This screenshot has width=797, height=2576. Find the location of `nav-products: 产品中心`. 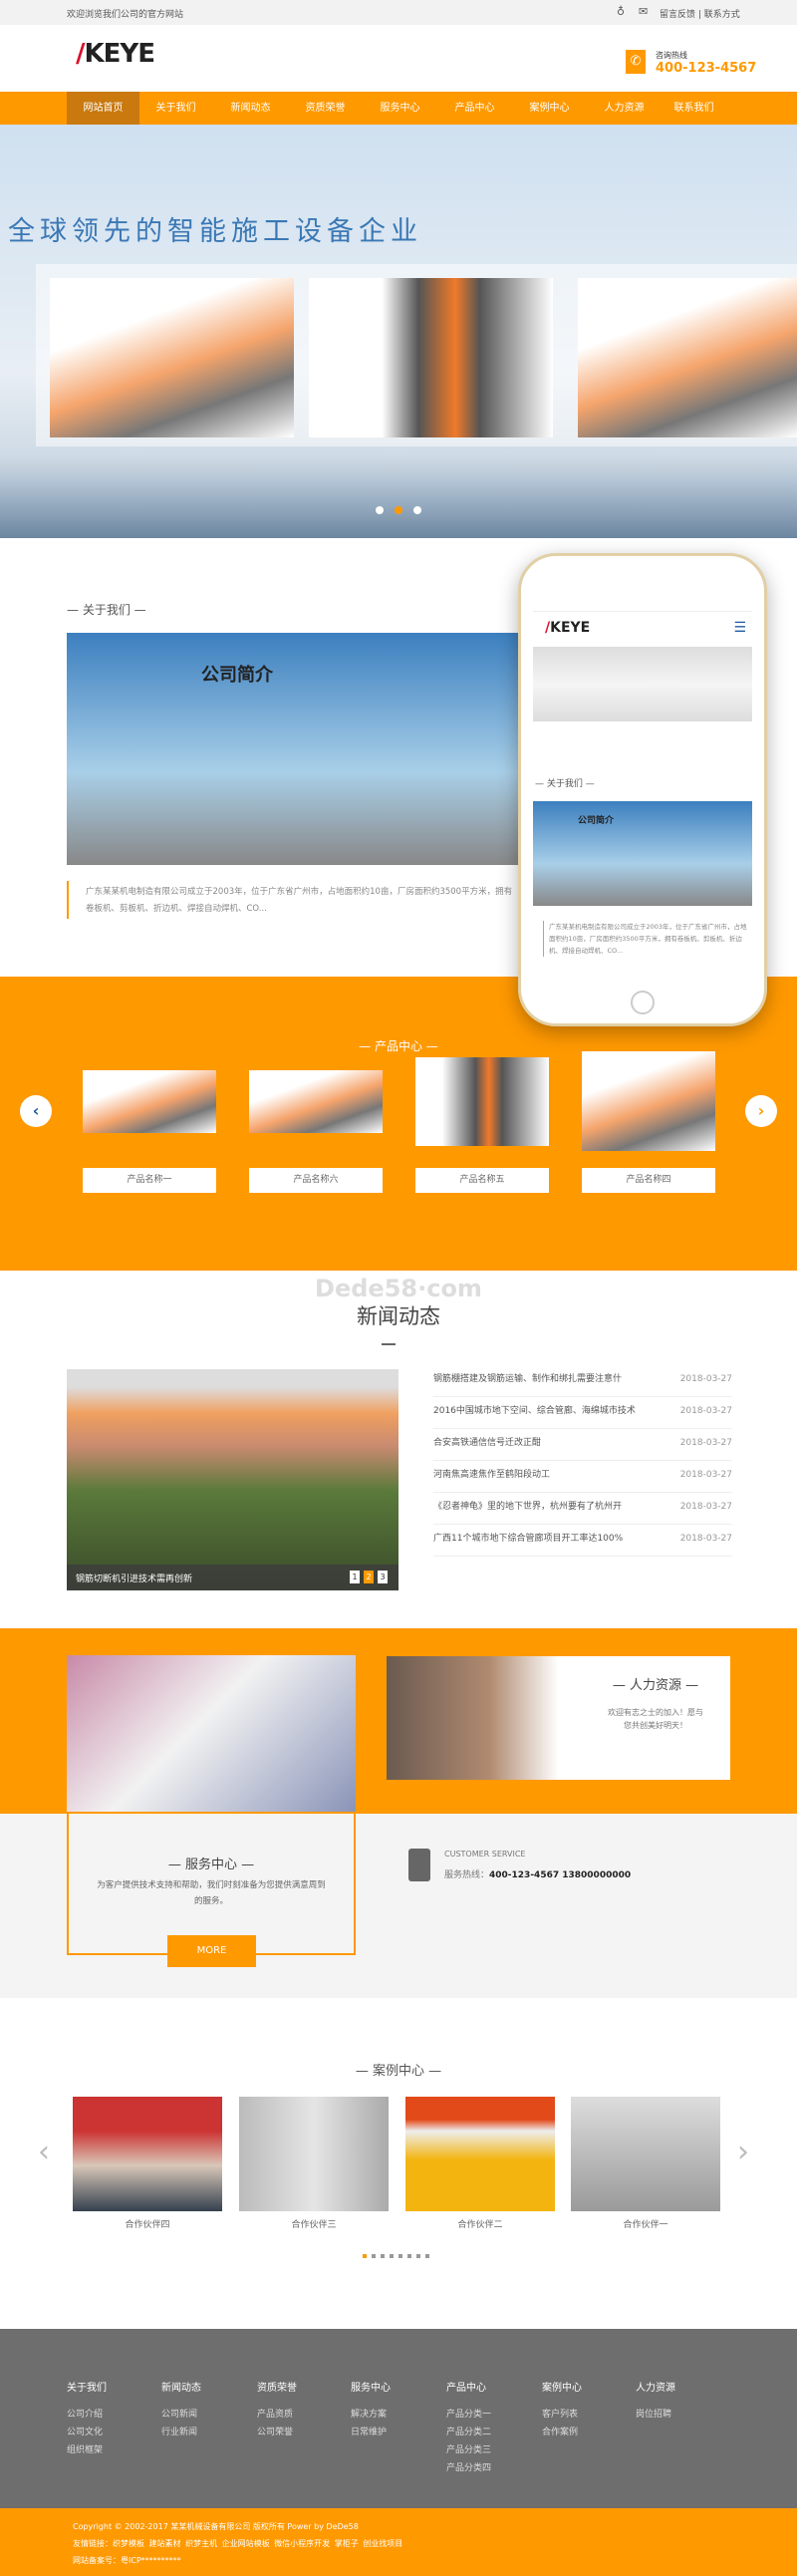

nav-products: 产品中心 is located at coordinates (475, 108).